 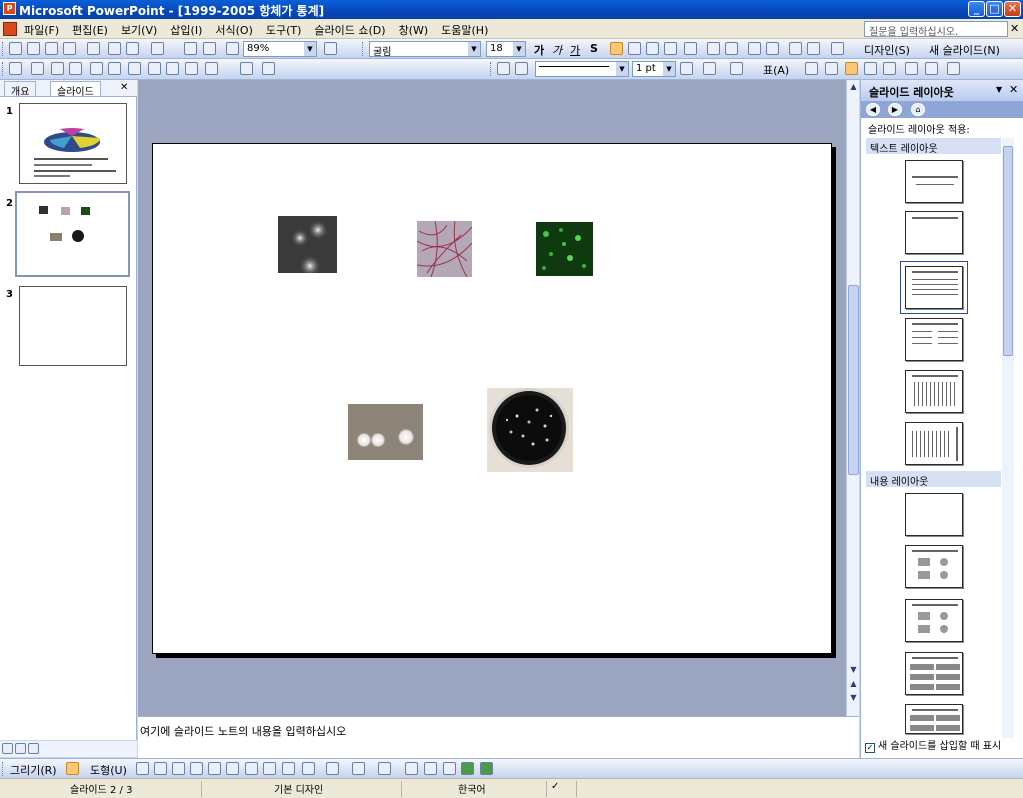 What do you see at coordinates (557, 50) in the screenshot?
I see `italic-button: 가` at bounding box center [557, 50].